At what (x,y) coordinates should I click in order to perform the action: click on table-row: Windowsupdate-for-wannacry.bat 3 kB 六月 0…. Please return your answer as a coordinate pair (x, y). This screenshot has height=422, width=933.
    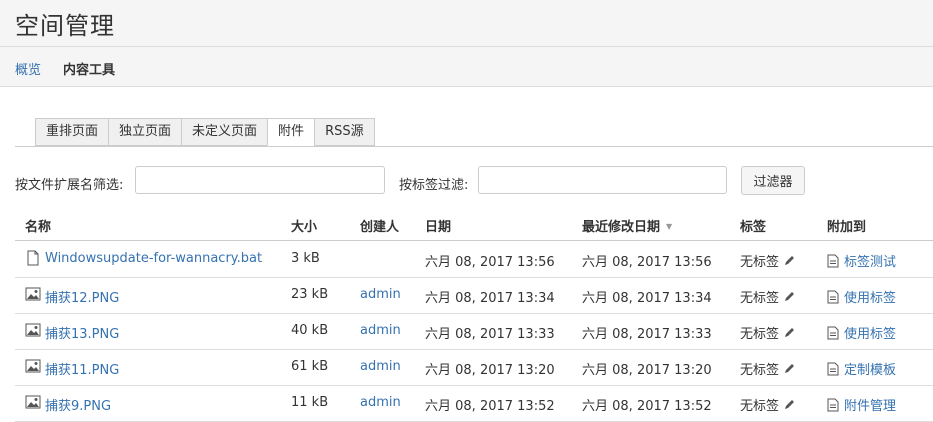
    Looking at the image, I should click on (474, 259).